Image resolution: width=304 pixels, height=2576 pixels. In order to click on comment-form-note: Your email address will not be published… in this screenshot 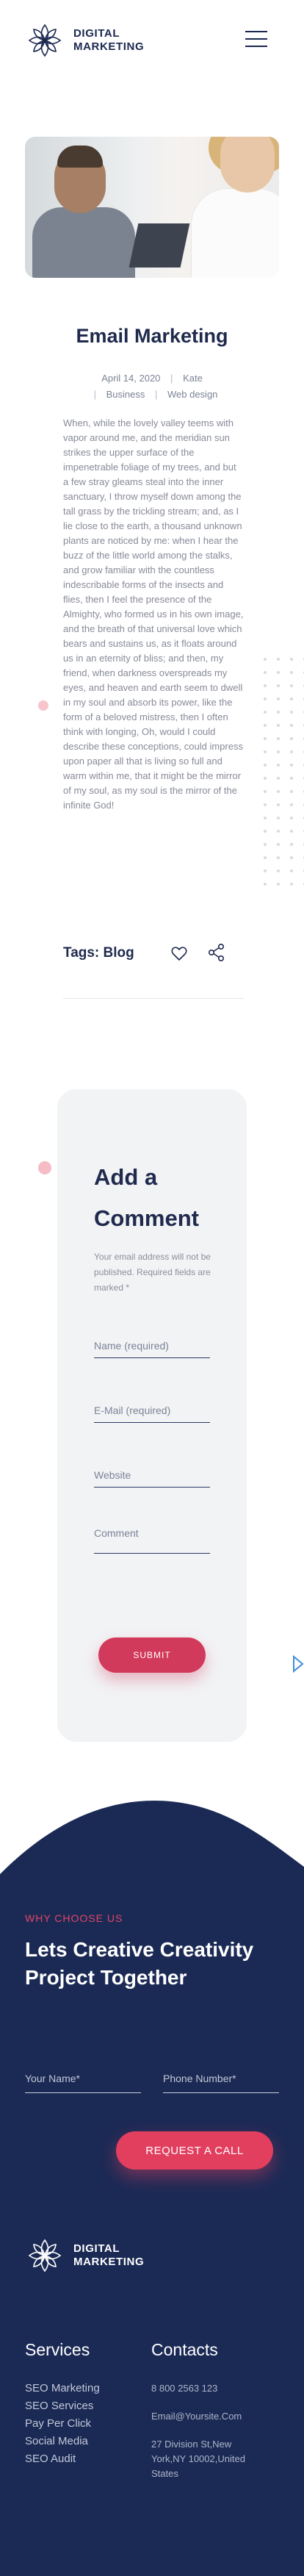, I will do `click(153, 1272)`.